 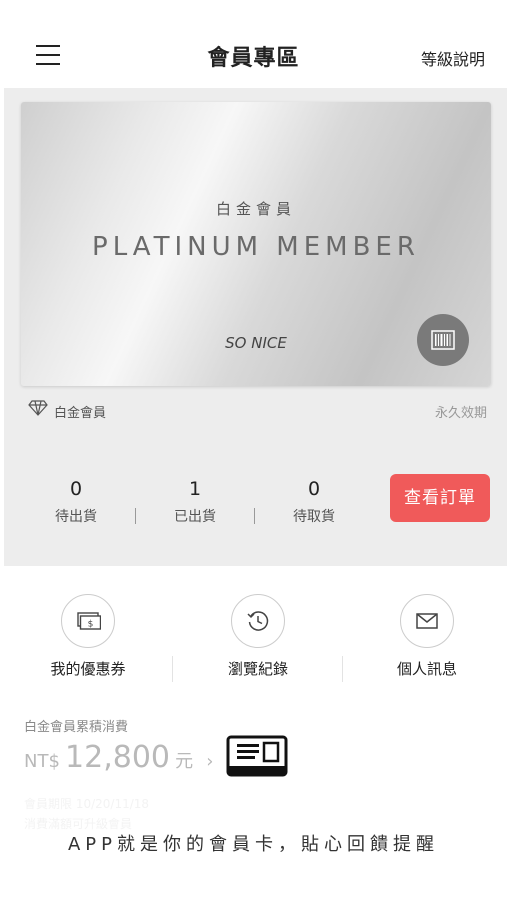 I want to click on quick-link-history: 瀏覽紀錄, so click(x=258, y=636).